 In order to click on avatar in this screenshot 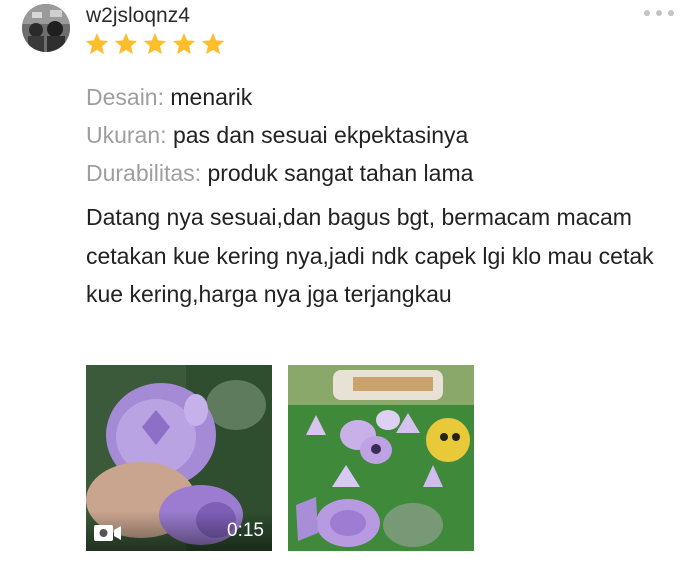, I will do `click(46, 28)`.